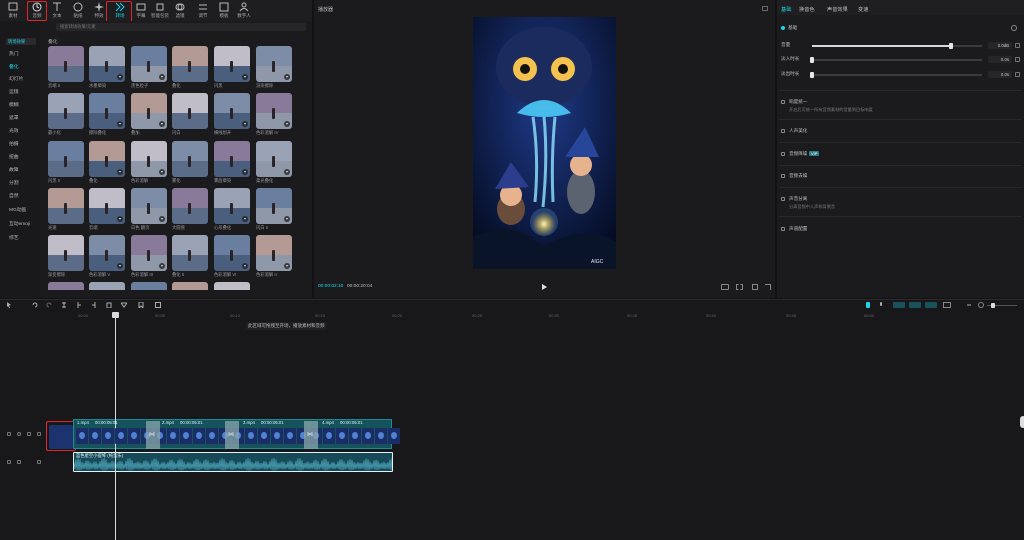  Describe the element at coordinates (14, 169) in the screenshot. I see `category-item: 故障` at that location.